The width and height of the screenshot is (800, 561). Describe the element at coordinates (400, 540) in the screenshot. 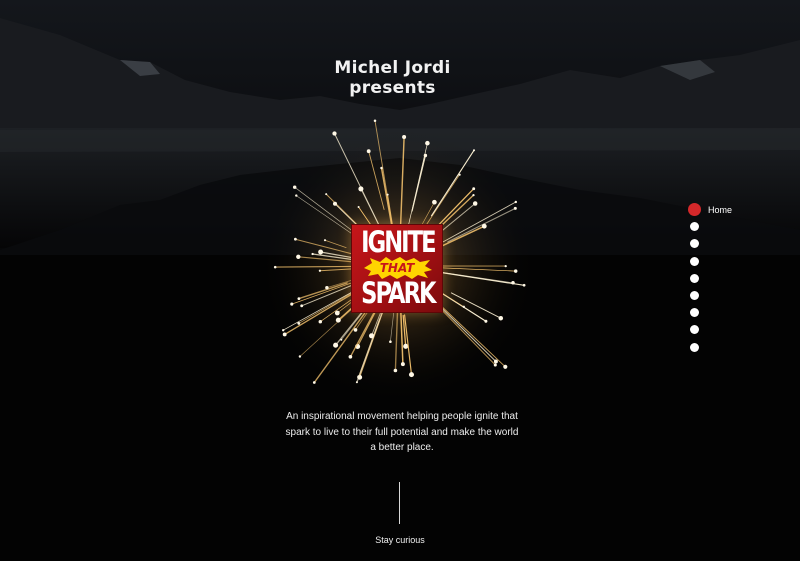

I see `stay-curious-link: Stay curious` at that location.